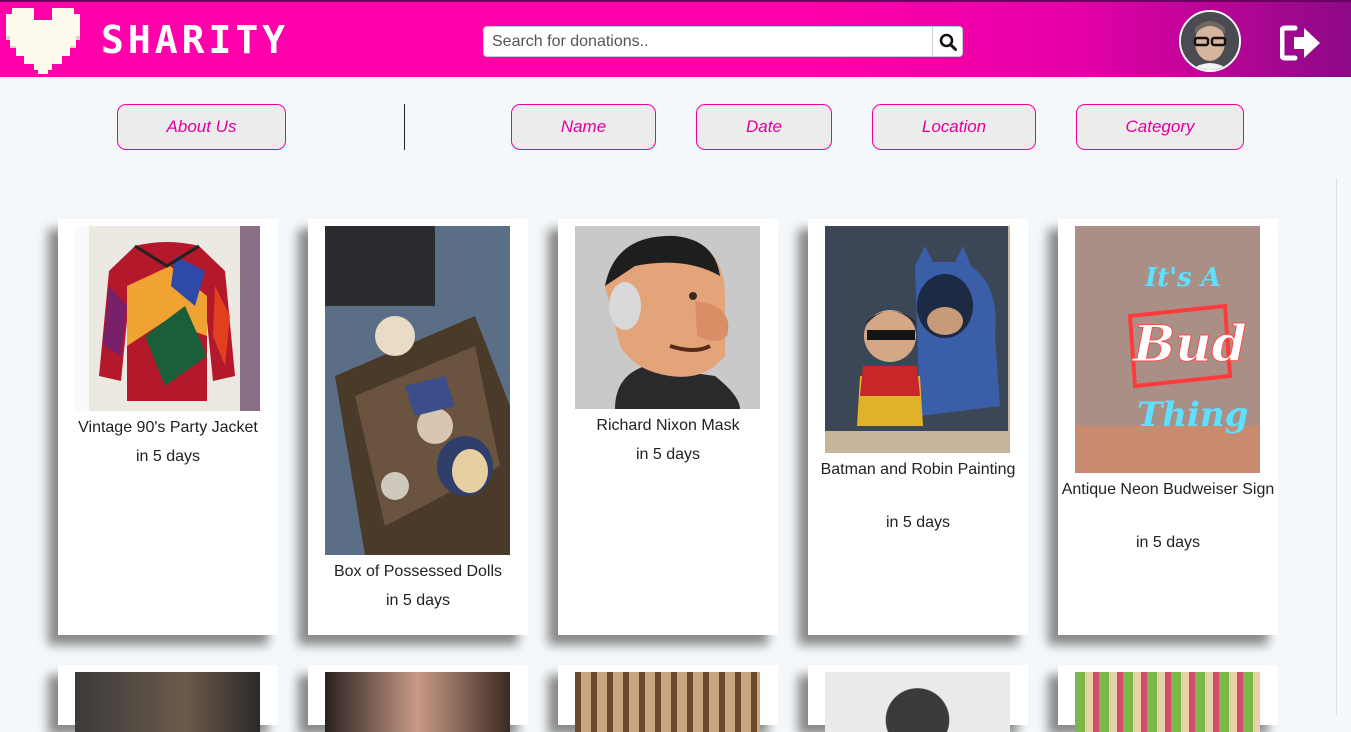 Image resolution: width=1351 pixels, height=732 pixels. Describe the element at coordinates (43, 41) in the screenshot. I see `pixel-heart-icon` at that location.